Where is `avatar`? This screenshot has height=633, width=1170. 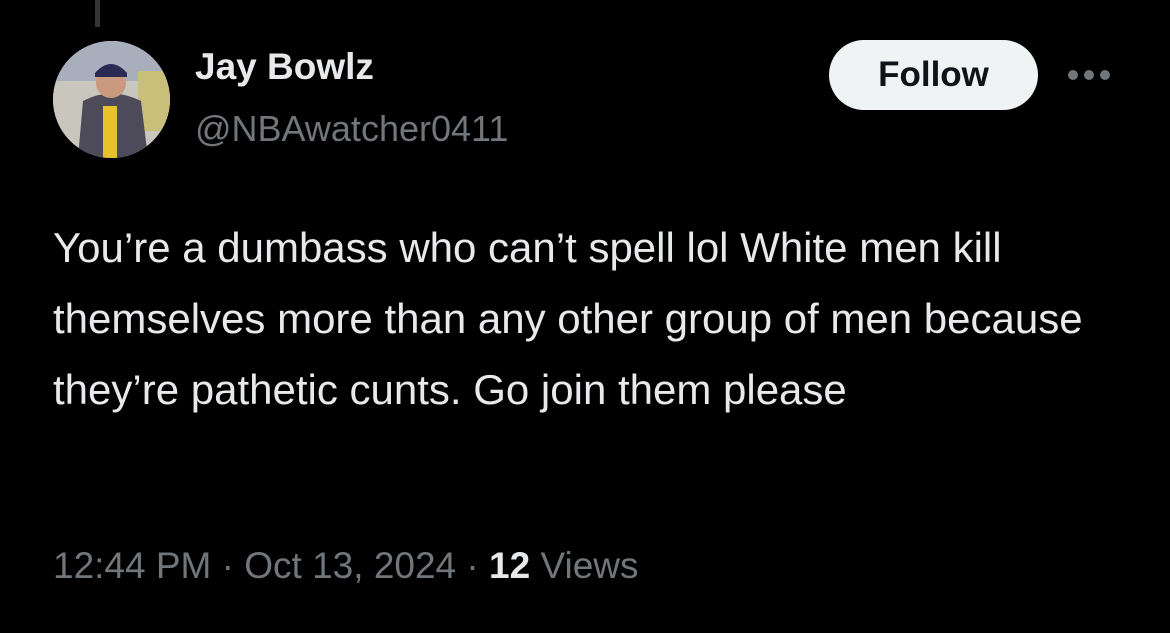
avatar is located at coordinates (111, 99).